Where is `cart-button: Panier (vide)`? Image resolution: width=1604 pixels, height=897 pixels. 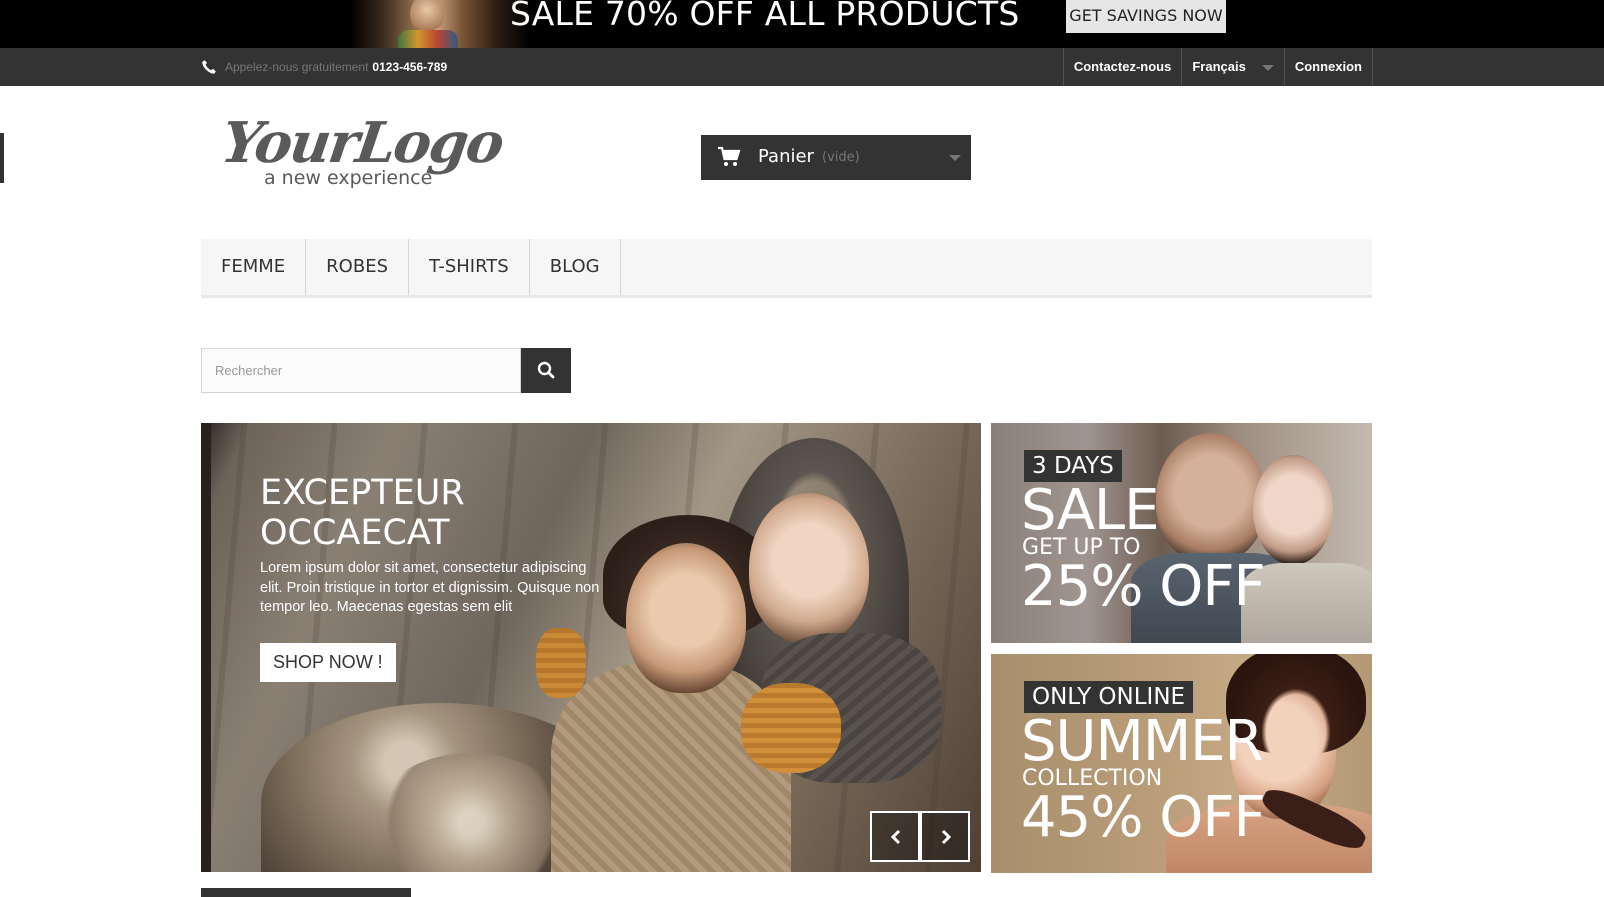
cart-button: Panier (vide) is located at coordinates (836, 157).